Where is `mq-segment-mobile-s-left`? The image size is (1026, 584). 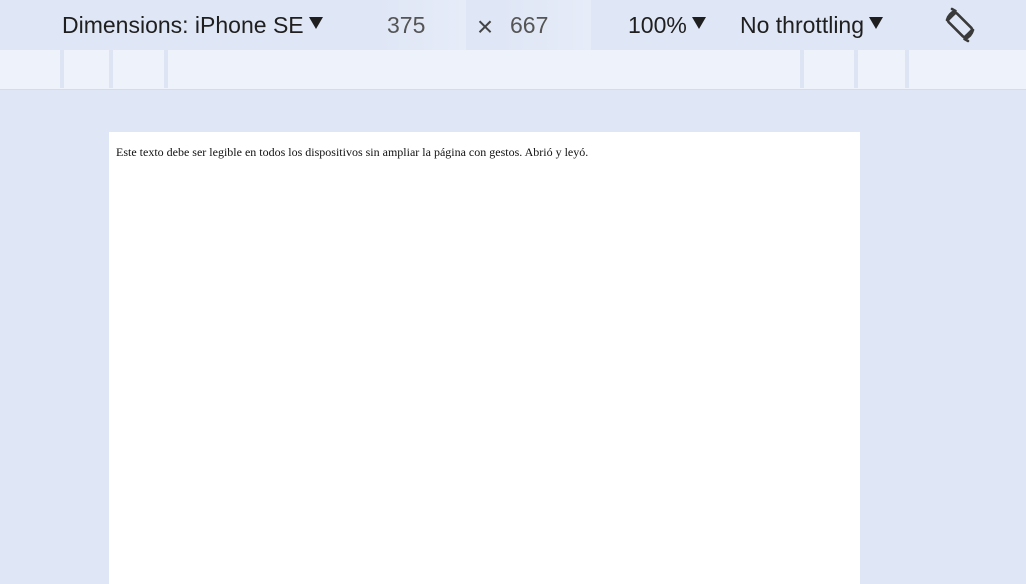
mq-segment-mobile-s-left is located at coordinates (30, 69).